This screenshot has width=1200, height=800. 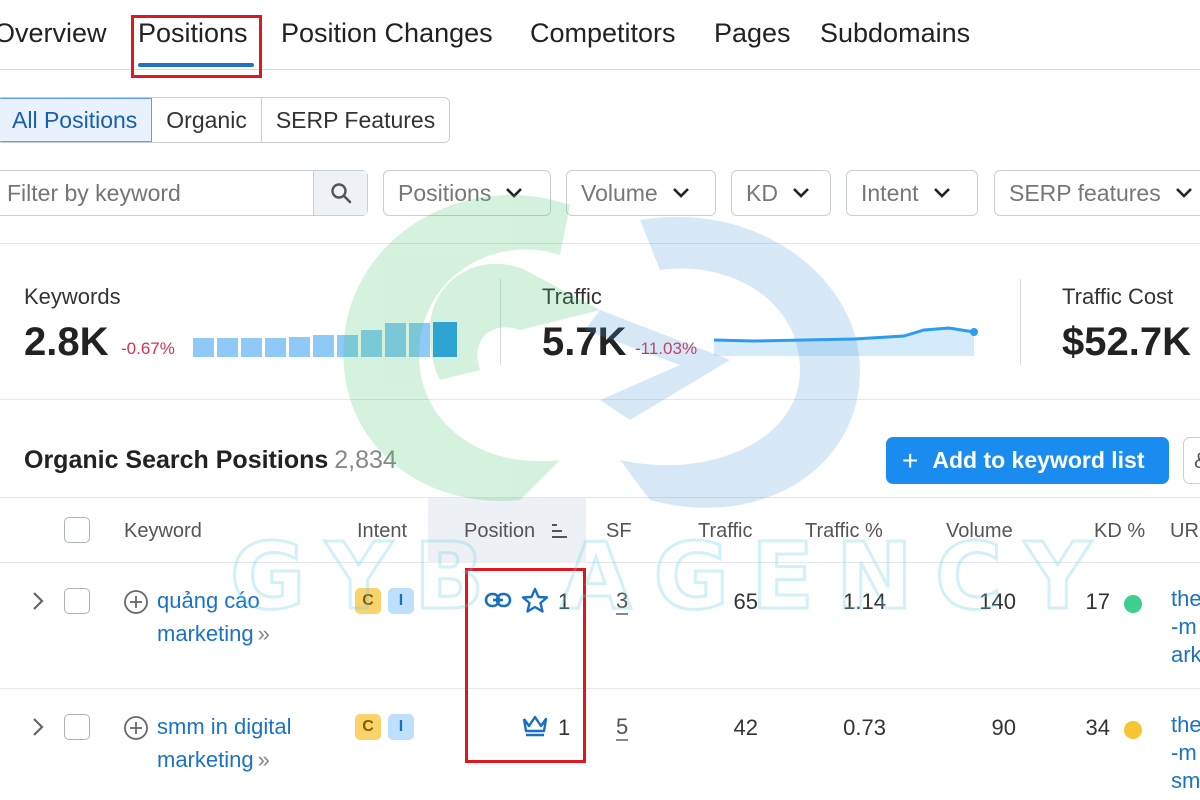 I want to click on section-title-text: Organic Search Positions, so click(x=176, y=460).